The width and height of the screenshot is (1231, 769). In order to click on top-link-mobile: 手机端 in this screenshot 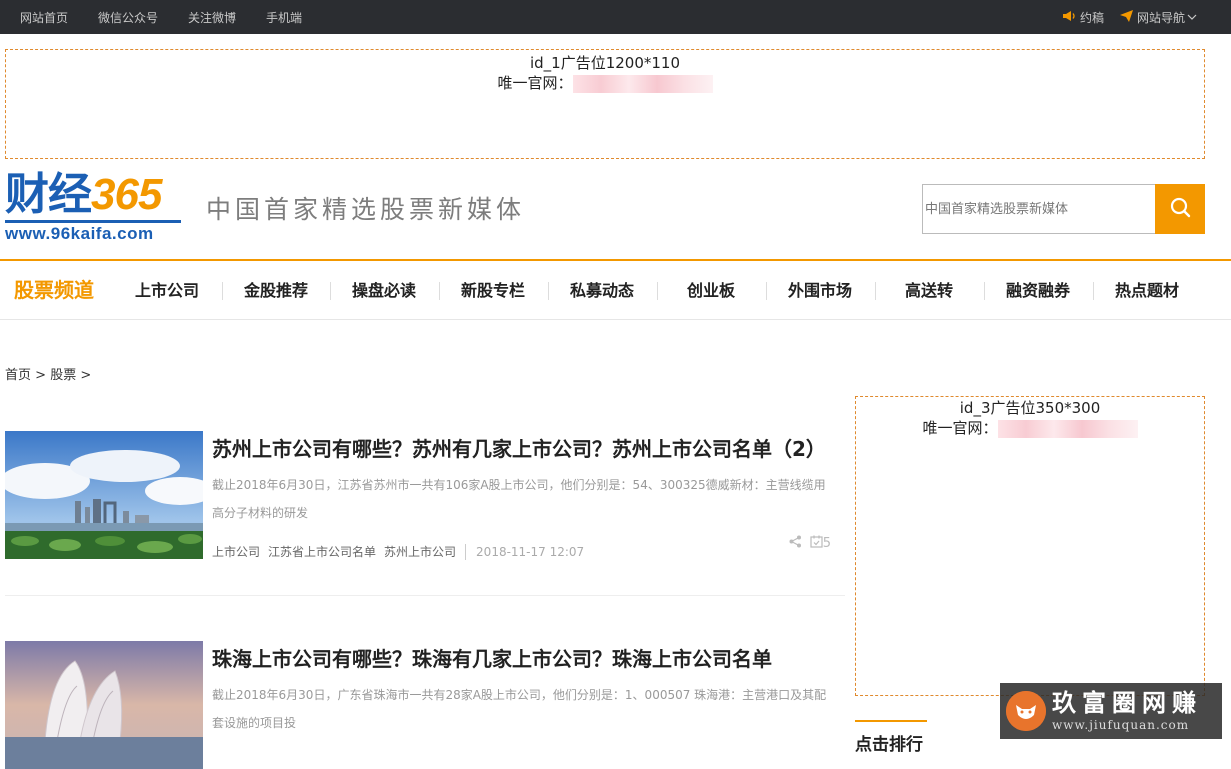, I will do `click(284, 17)`.